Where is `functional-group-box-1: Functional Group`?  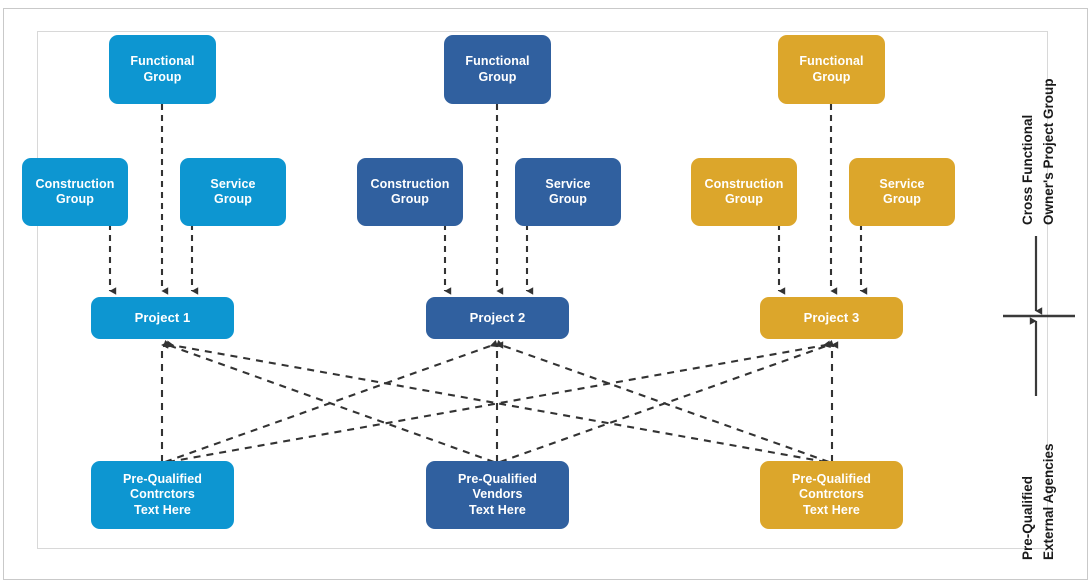
functional-group-box-1: Functional Group is located at coordinates (162, 69).